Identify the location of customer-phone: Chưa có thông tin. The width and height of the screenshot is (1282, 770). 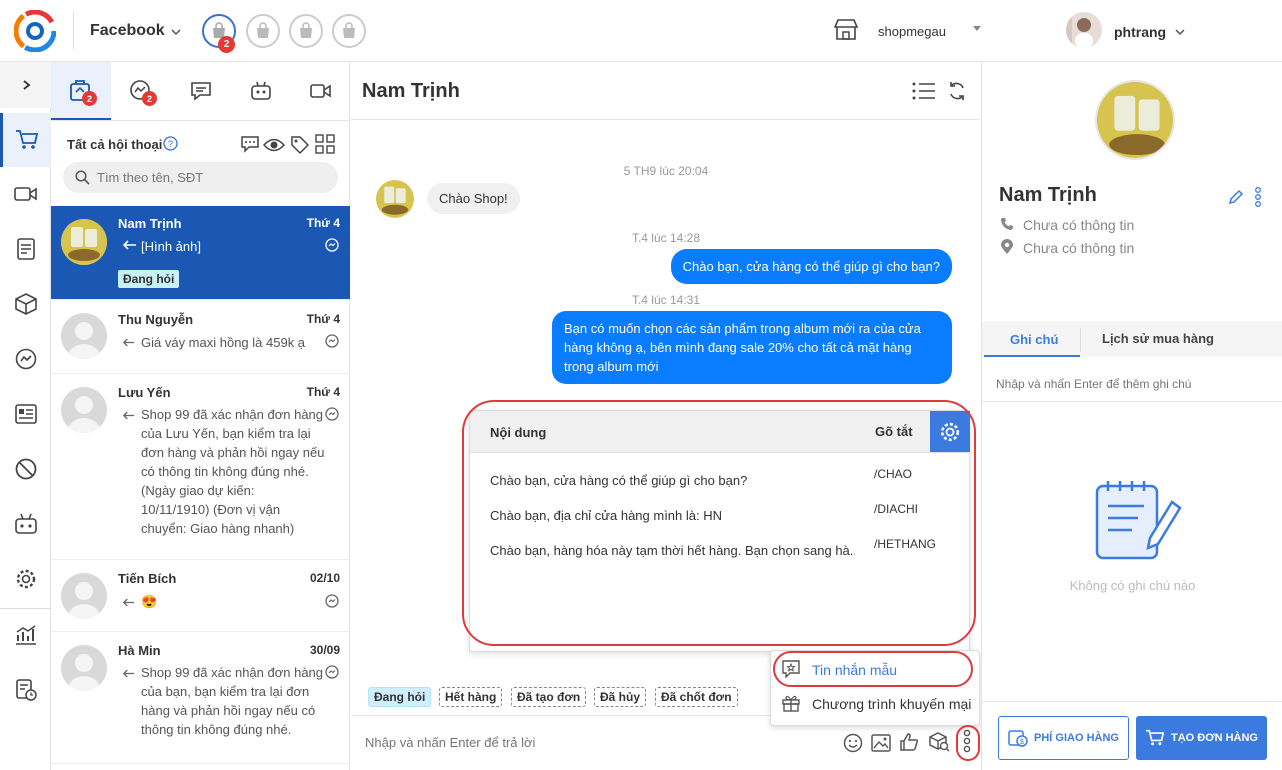
(1079, 225).